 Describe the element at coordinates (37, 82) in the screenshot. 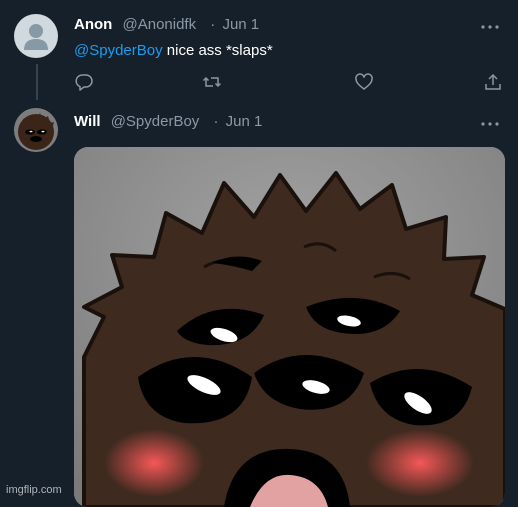

I see `thread-connector-line` at that location.